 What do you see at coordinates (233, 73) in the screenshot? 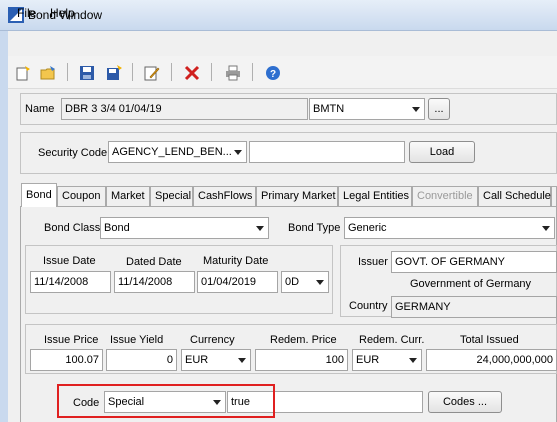
I see `print-icon` at bounding box center [233, 73].